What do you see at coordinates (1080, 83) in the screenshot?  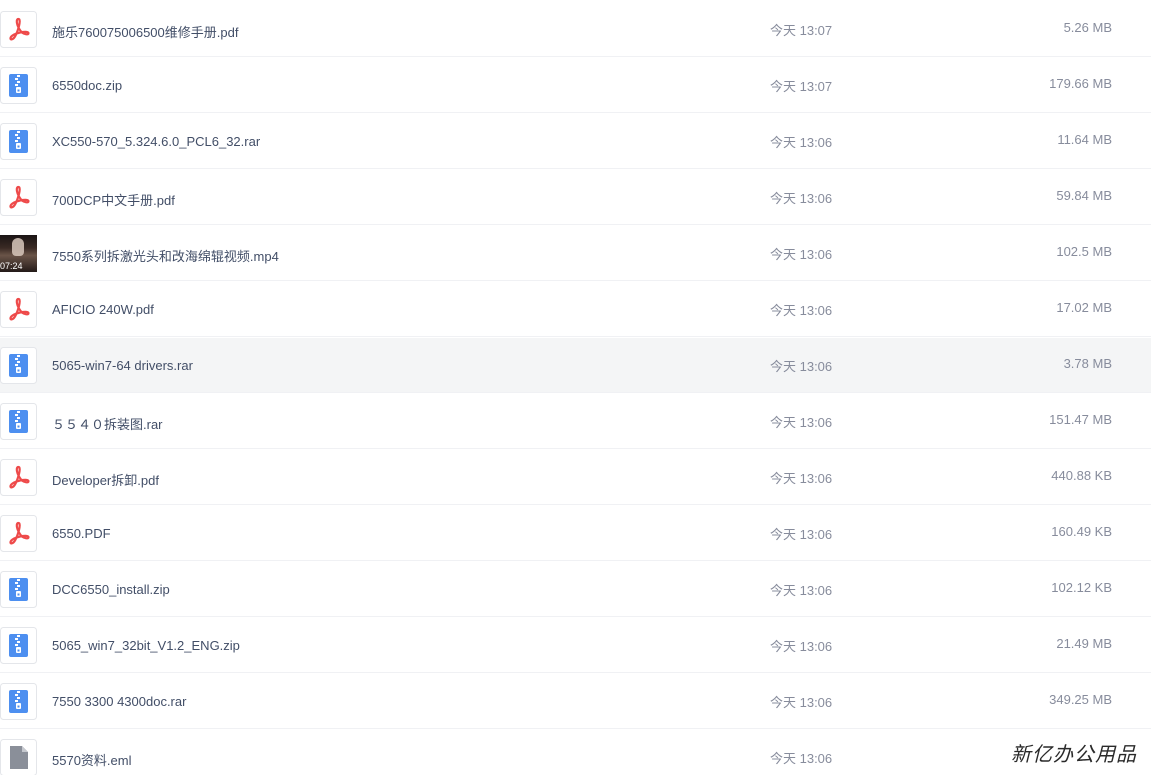 I see `file-size: 179.66 MB` at bounding box center [1080, 83].